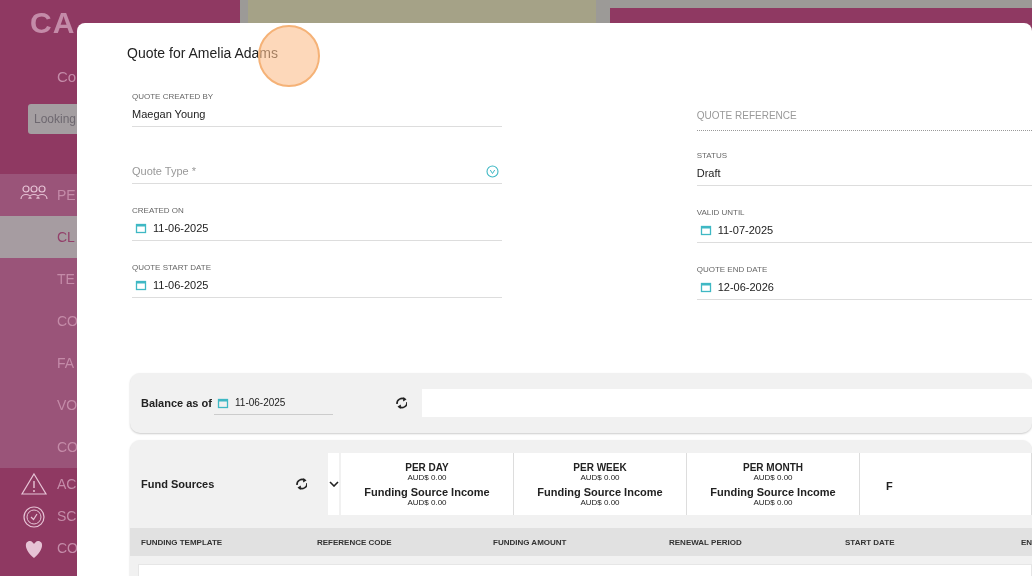  I want to click on summary-heading: PER DAY, so click(427, 467).